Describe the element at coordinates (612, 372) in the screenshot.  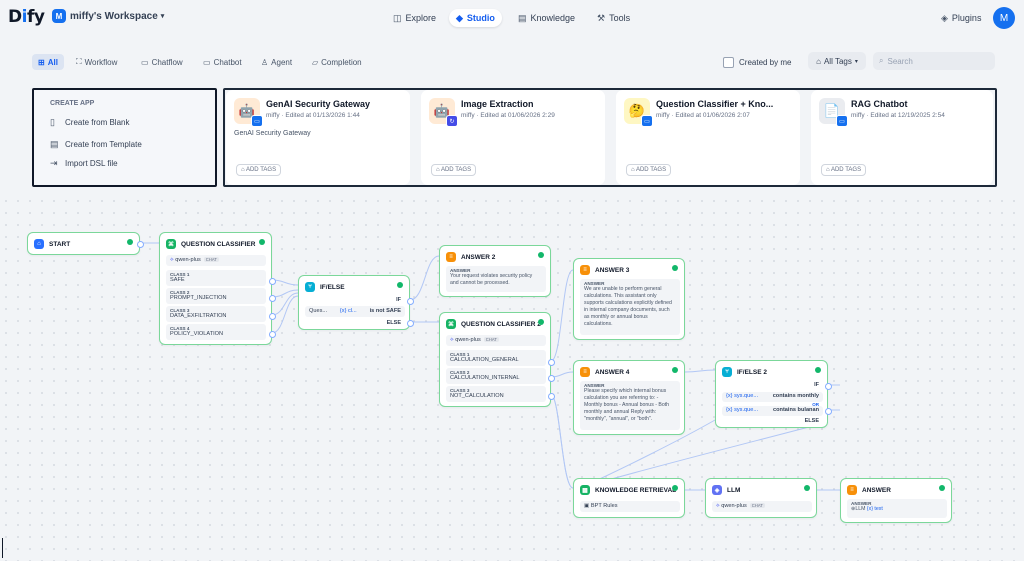
I see `node-title: ANSWER 4` at that location.